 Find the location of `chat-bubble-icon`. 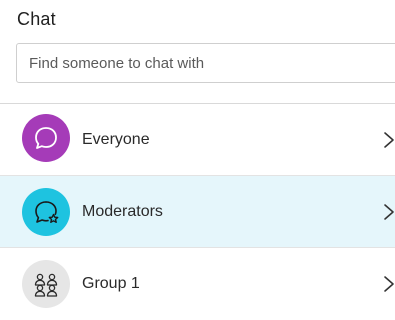

chat-bubble-icon is located at coordinates (46, 138).